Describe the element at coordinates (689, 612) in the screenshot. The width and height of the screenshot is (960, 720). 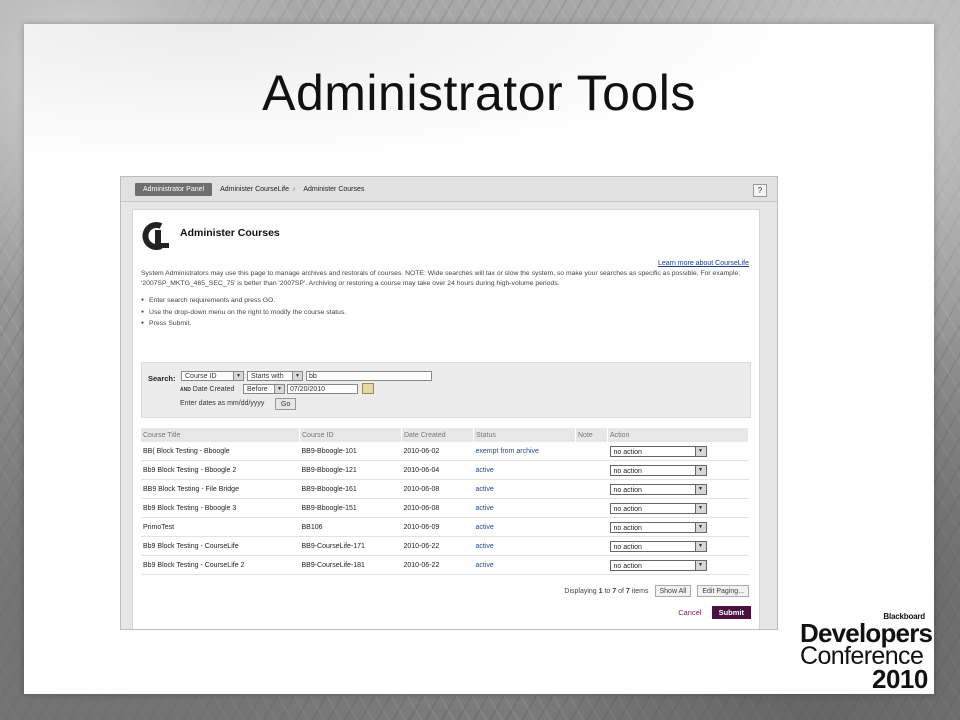
I see `cancel-button: Cancel` at that location.